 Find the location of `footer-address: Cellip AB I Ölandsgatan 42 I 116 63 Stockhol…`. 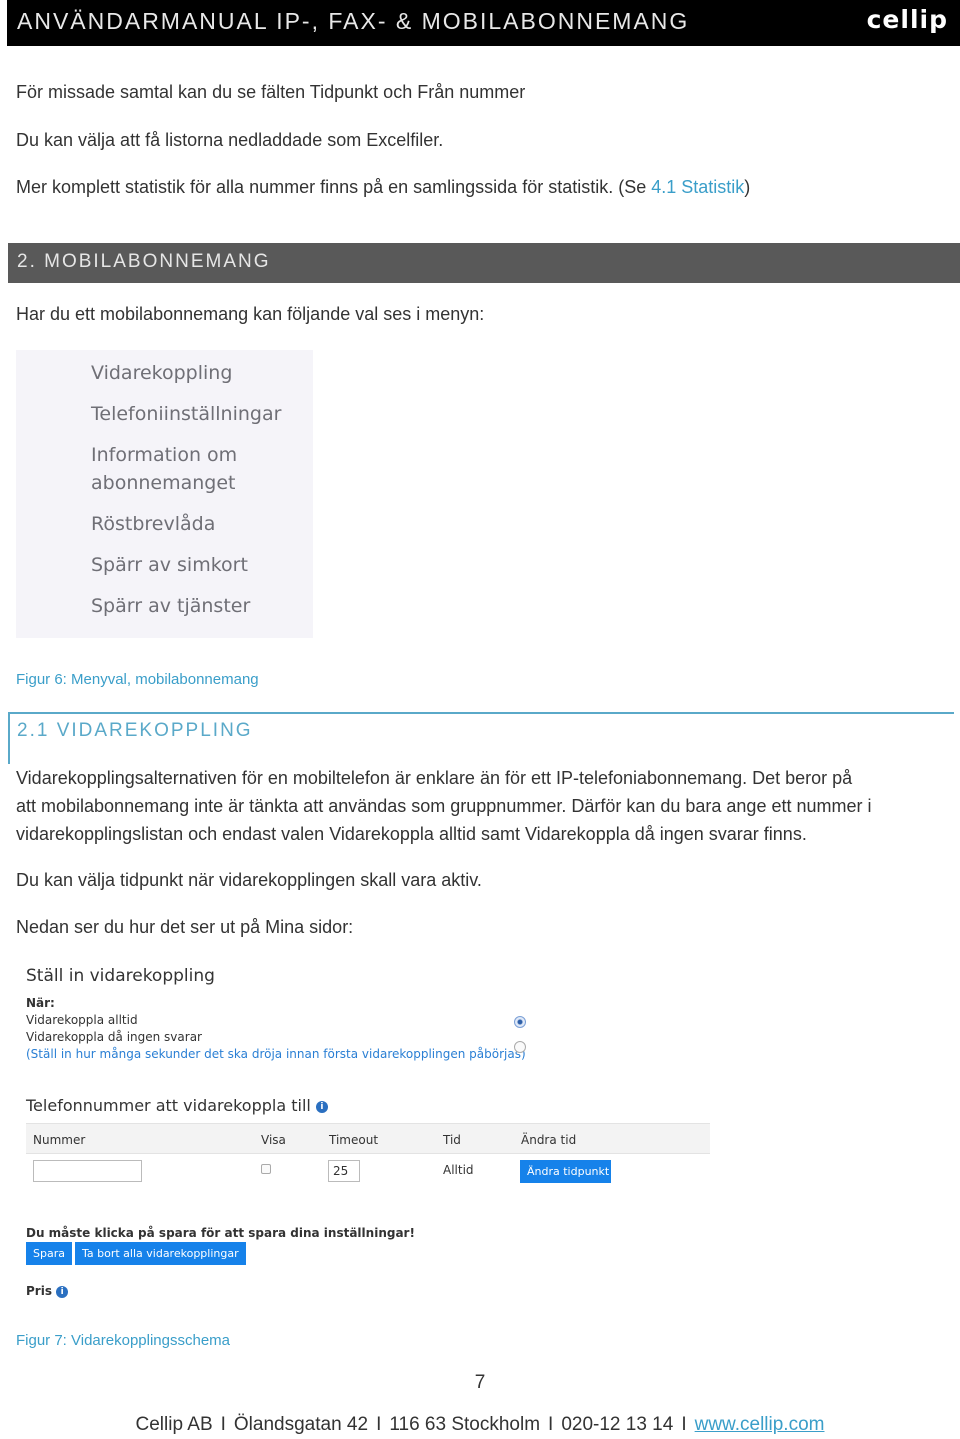

footer-address: Cellip AB I Ölandsgatan 42 I 116 63 Stockhol… is located at coordinates (480, 1425).